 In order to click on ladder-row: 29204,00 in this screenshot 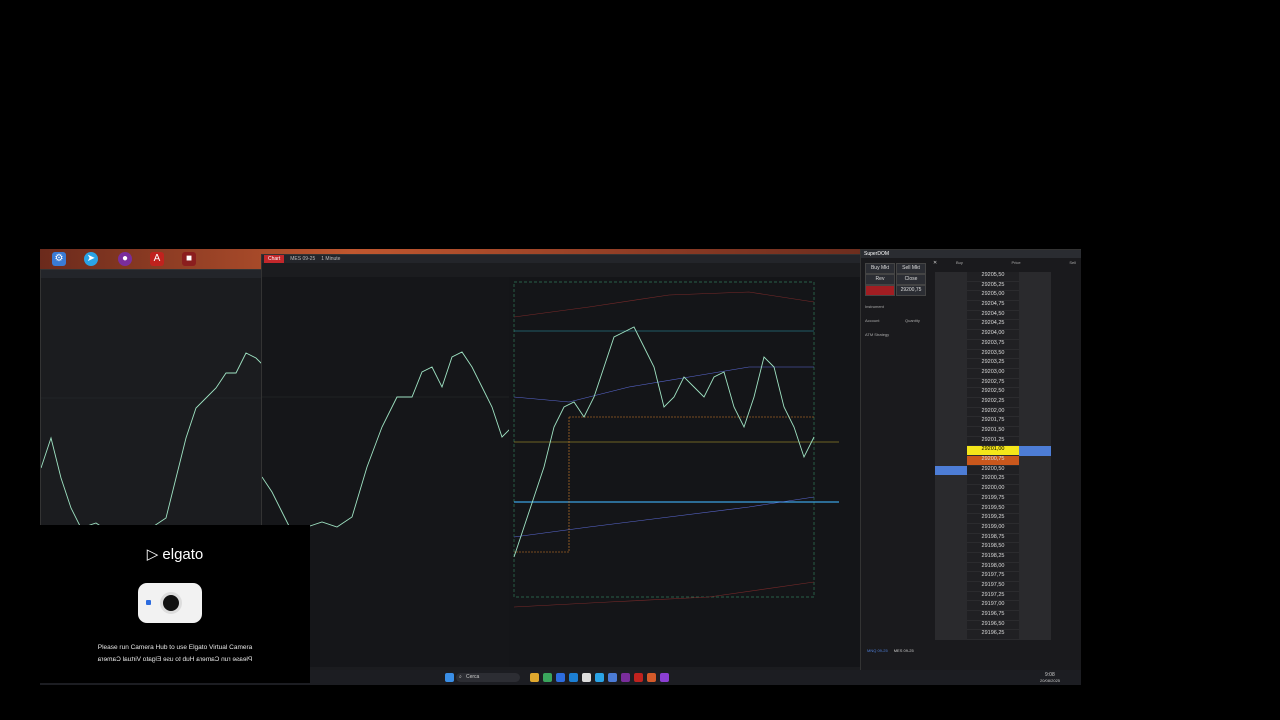, I will do `click(997, 335)`.